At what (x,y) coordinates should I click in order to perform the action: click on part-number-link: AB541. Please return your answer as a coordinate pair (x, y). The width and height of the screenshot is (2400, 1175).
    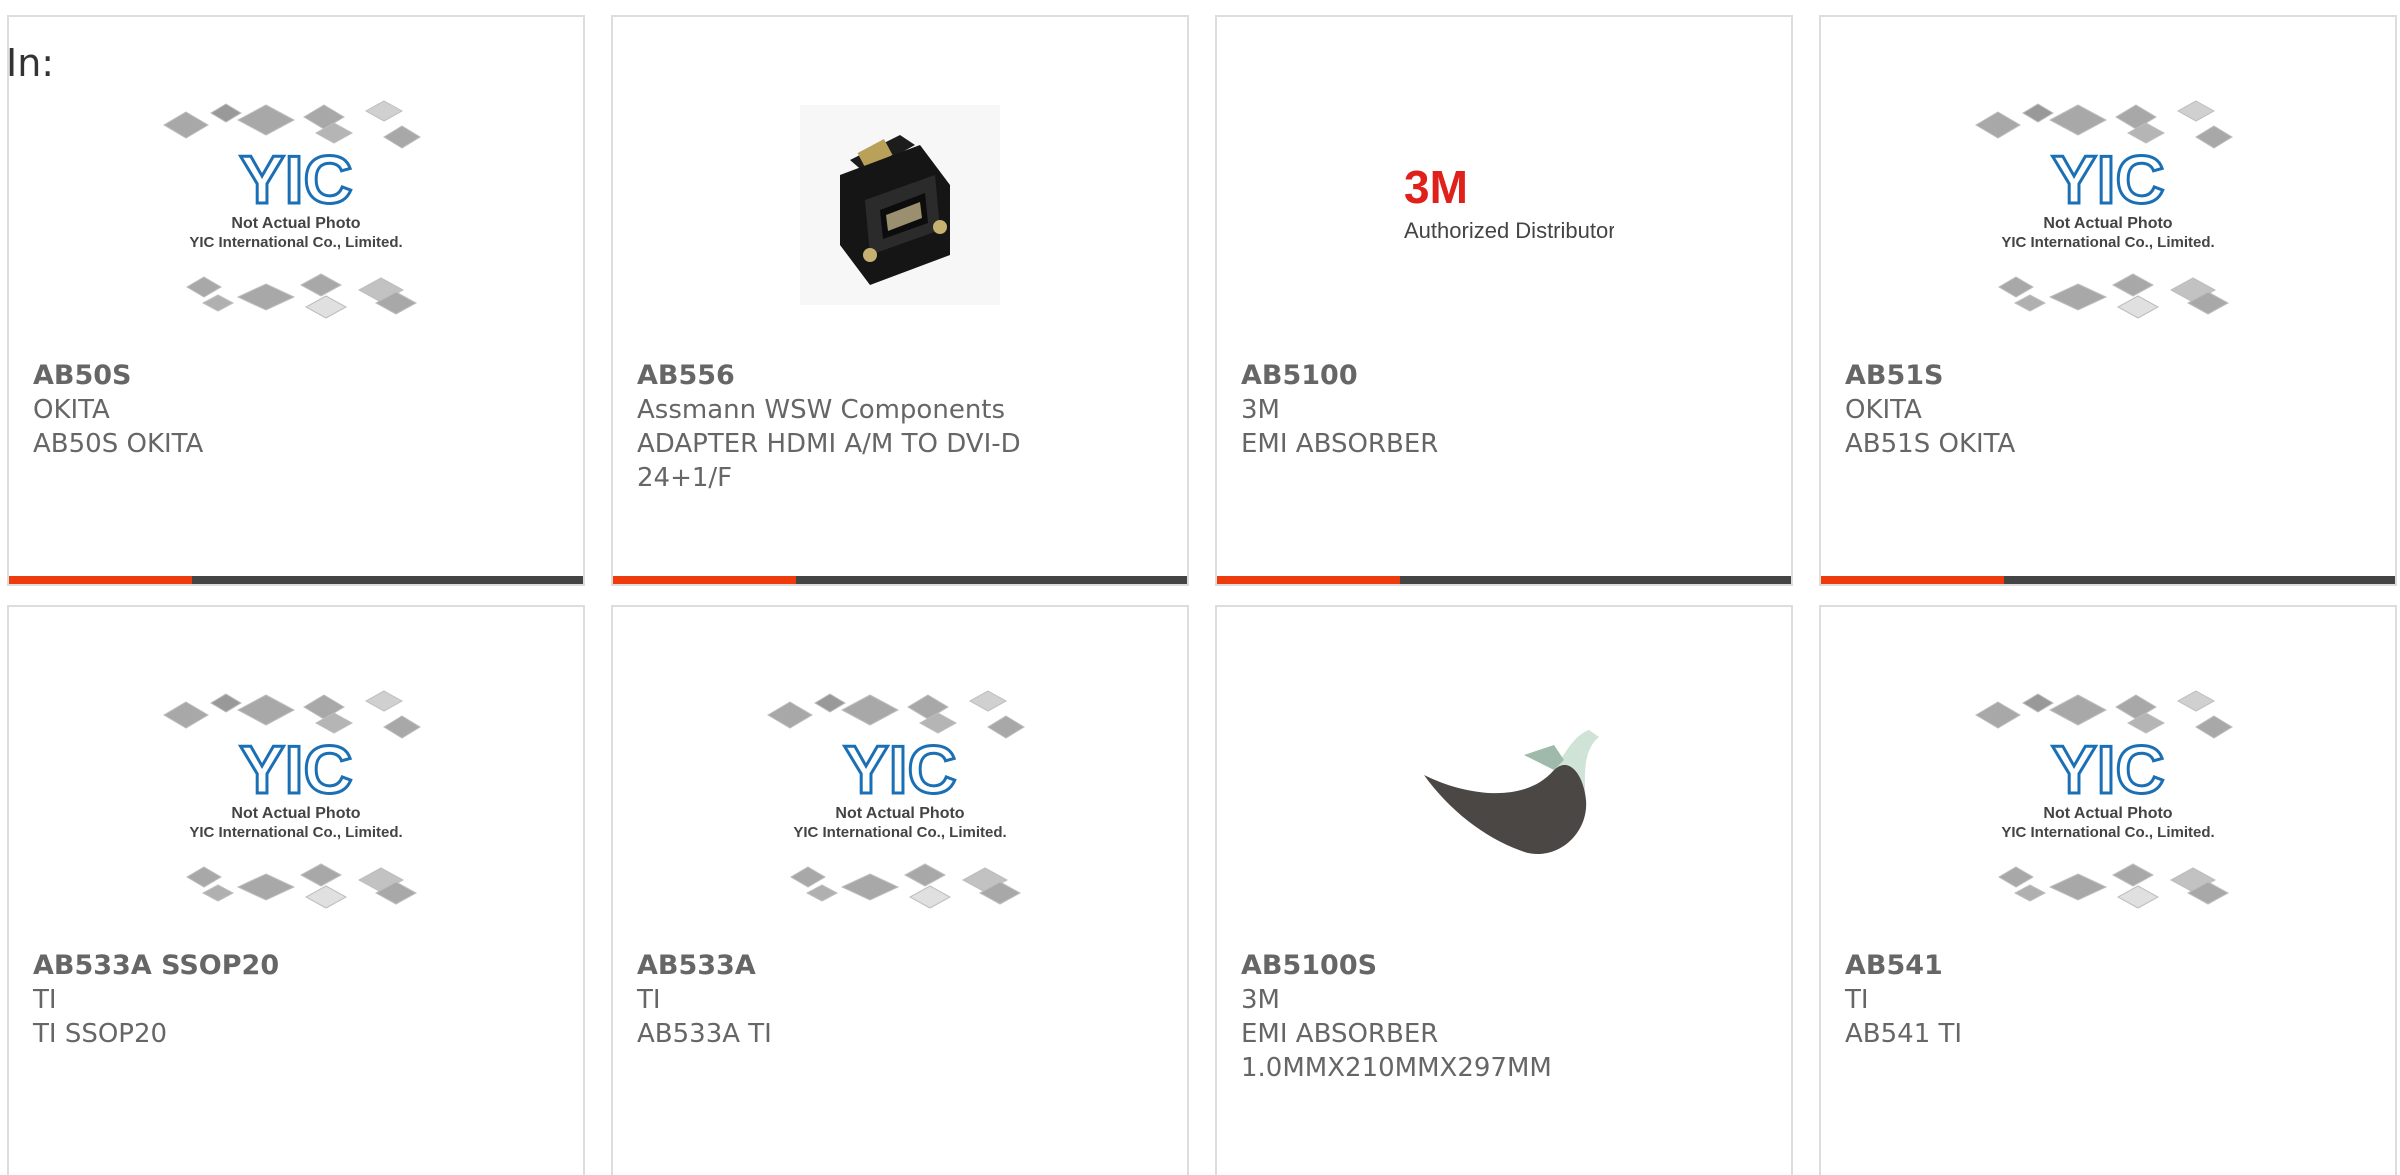
    Looking at the image, I should click on (2110, 966).